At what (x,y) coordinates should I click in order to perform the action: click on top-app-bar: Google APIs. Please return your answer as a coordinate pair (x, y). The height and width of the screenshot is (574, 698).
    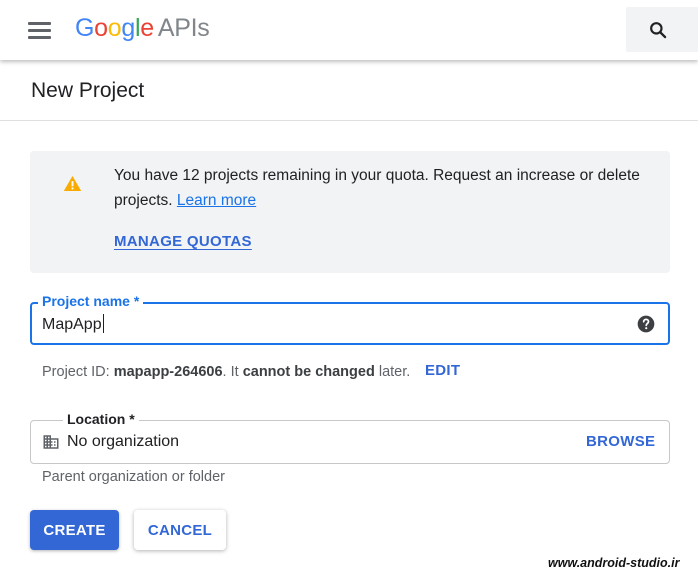
    Looking at the image, I should click on (349, 30).